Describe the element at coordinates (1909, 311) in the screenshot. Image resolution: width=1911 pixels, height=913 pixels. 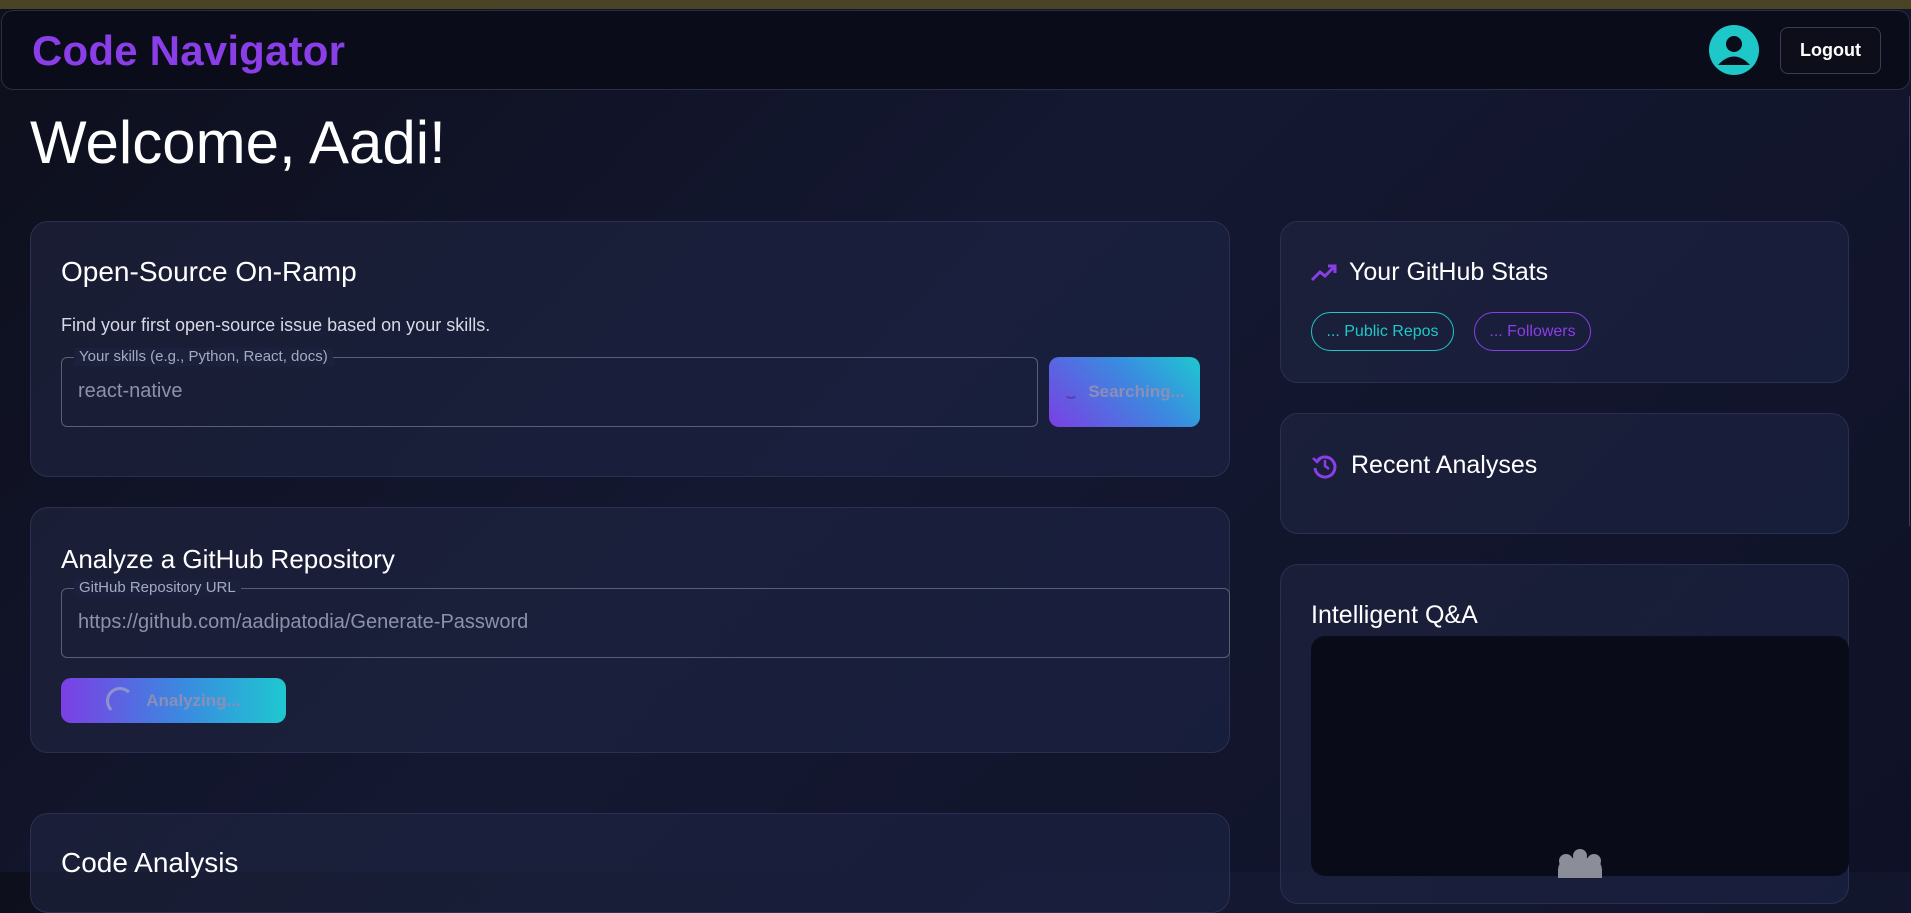
I see `right-edge-line` at that location.